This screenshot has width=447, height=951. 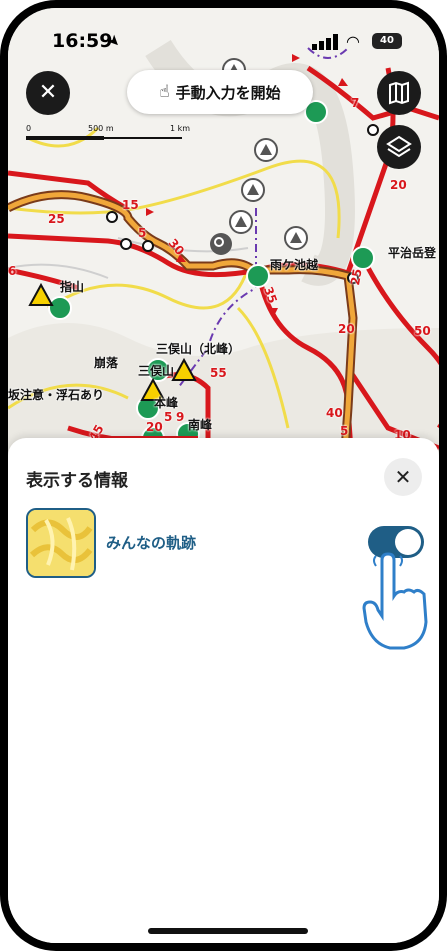 I want to click on map-label-honmine: 本峰, so click(x=166, y=403).